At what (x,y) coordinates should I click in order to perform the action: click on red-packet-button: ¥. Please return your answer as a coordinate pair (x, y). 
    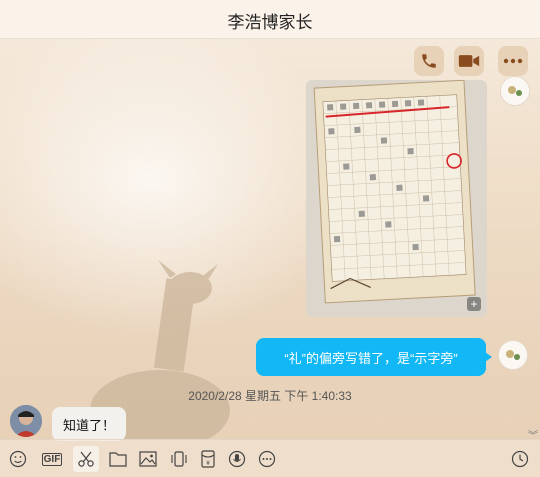
    Looking at the image, I should click on (208, 459).